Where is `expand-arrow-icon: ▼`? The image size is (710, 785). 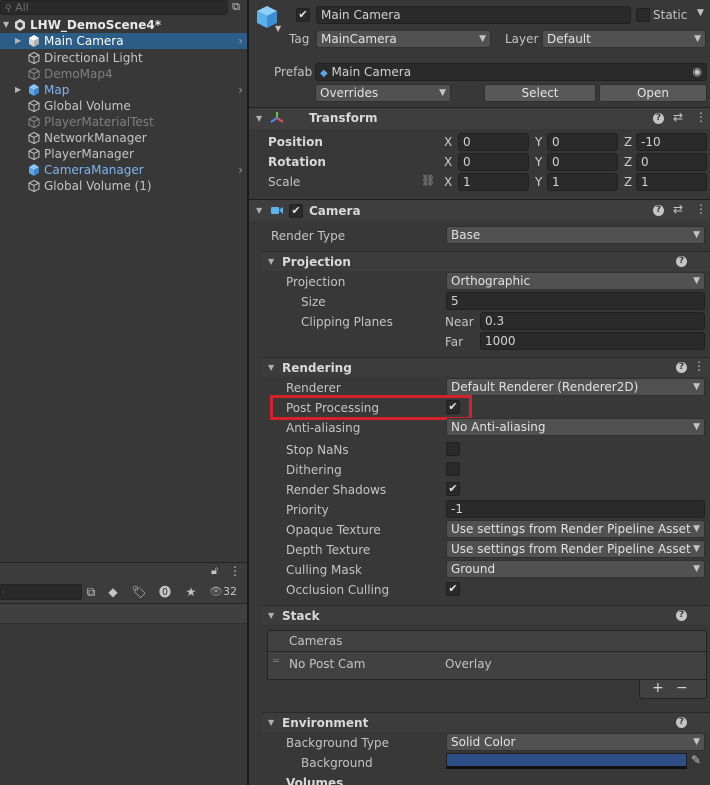
expand-arrow-icon: ▼ is located at coordinates (6, 25).